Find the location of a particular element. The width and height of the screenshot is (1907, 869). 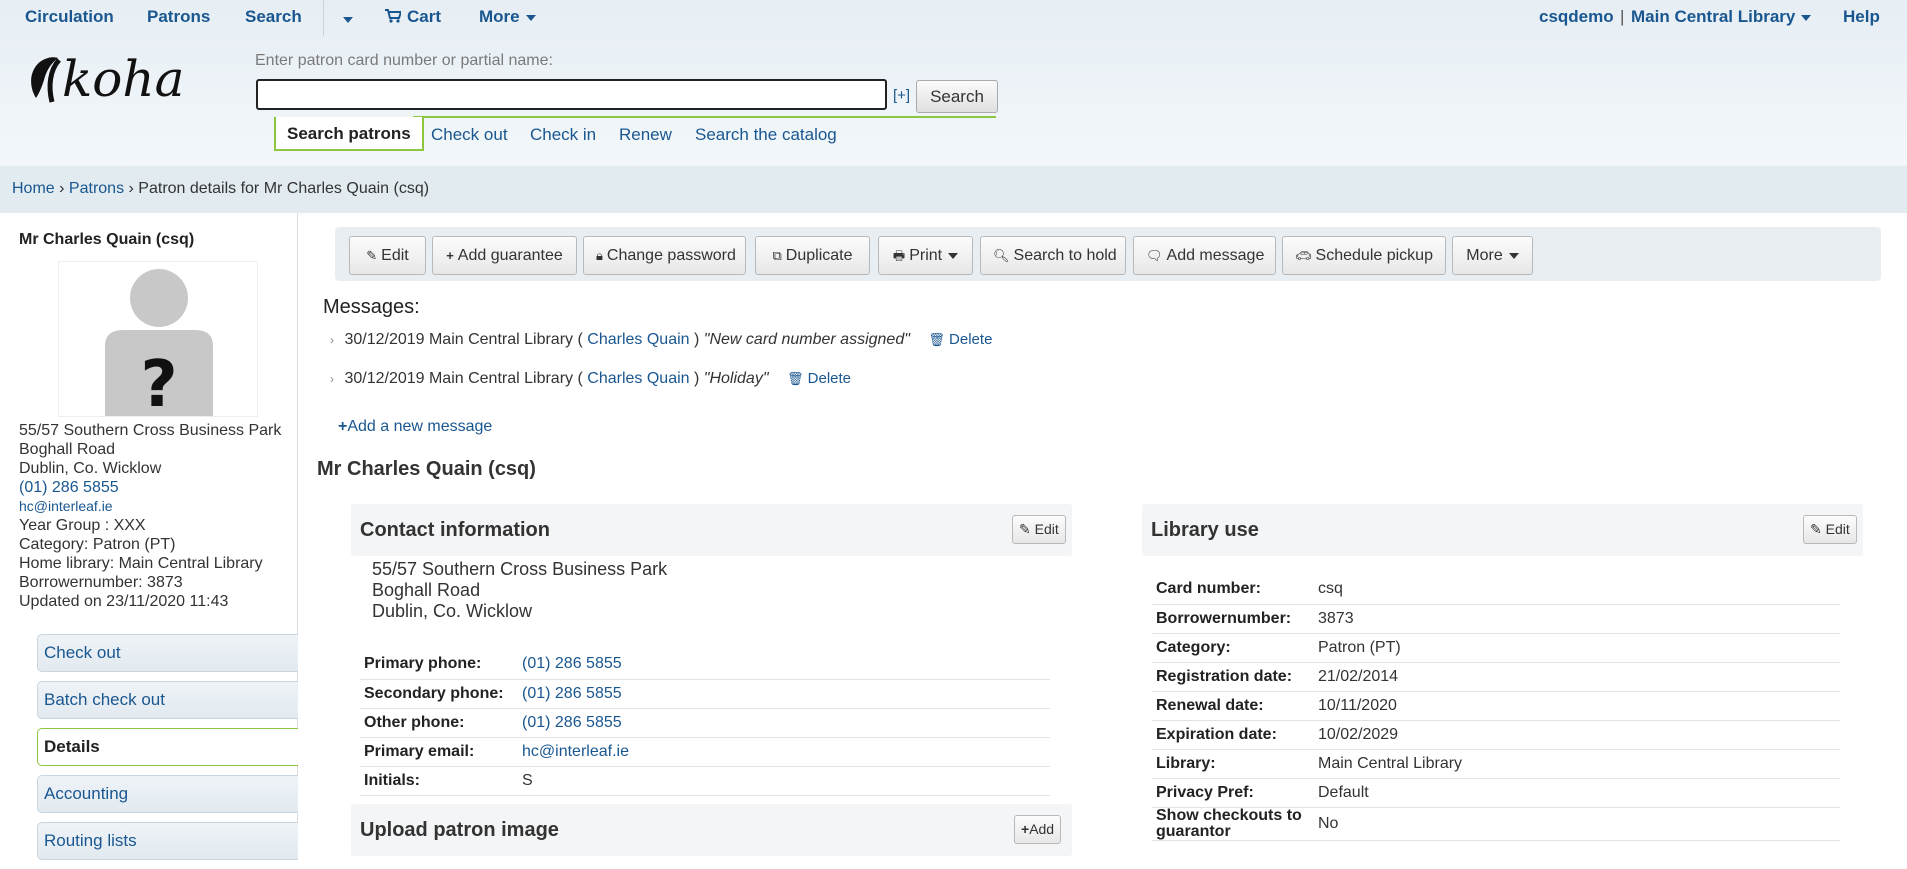

breadcrumb-patrons: Patrons is located at coordinates (96, 188).